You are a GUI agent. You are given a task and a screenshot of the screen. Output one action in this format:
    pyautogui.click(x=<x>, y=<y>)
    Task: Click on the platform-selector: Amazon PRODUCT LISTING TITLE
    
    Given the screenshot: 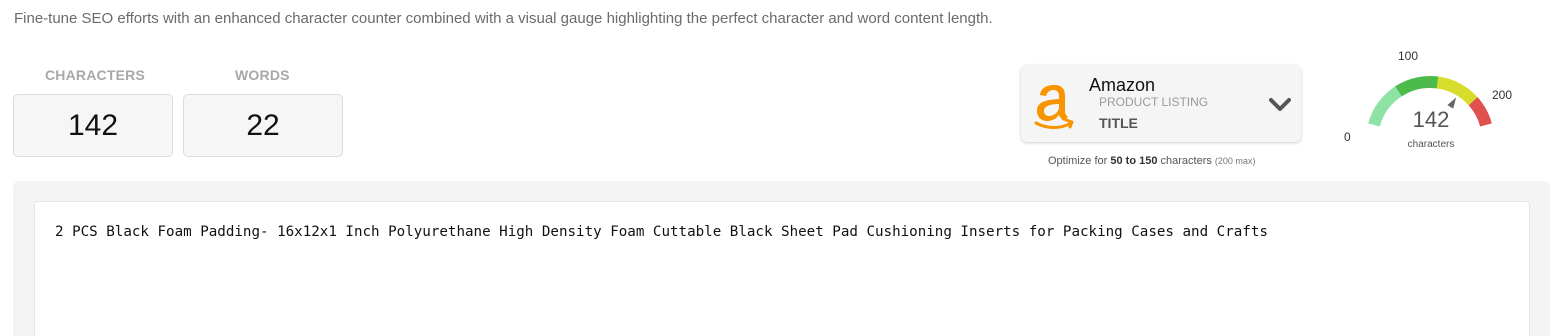 What is the action you would take?
    pyautogui.click(x=1161, y=103)
    